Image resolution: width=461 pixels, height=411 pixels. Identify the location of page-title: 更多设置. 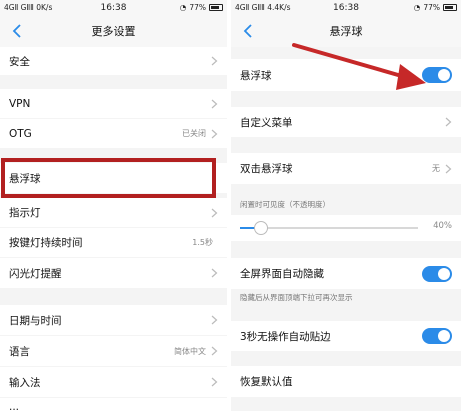
(113, 31).